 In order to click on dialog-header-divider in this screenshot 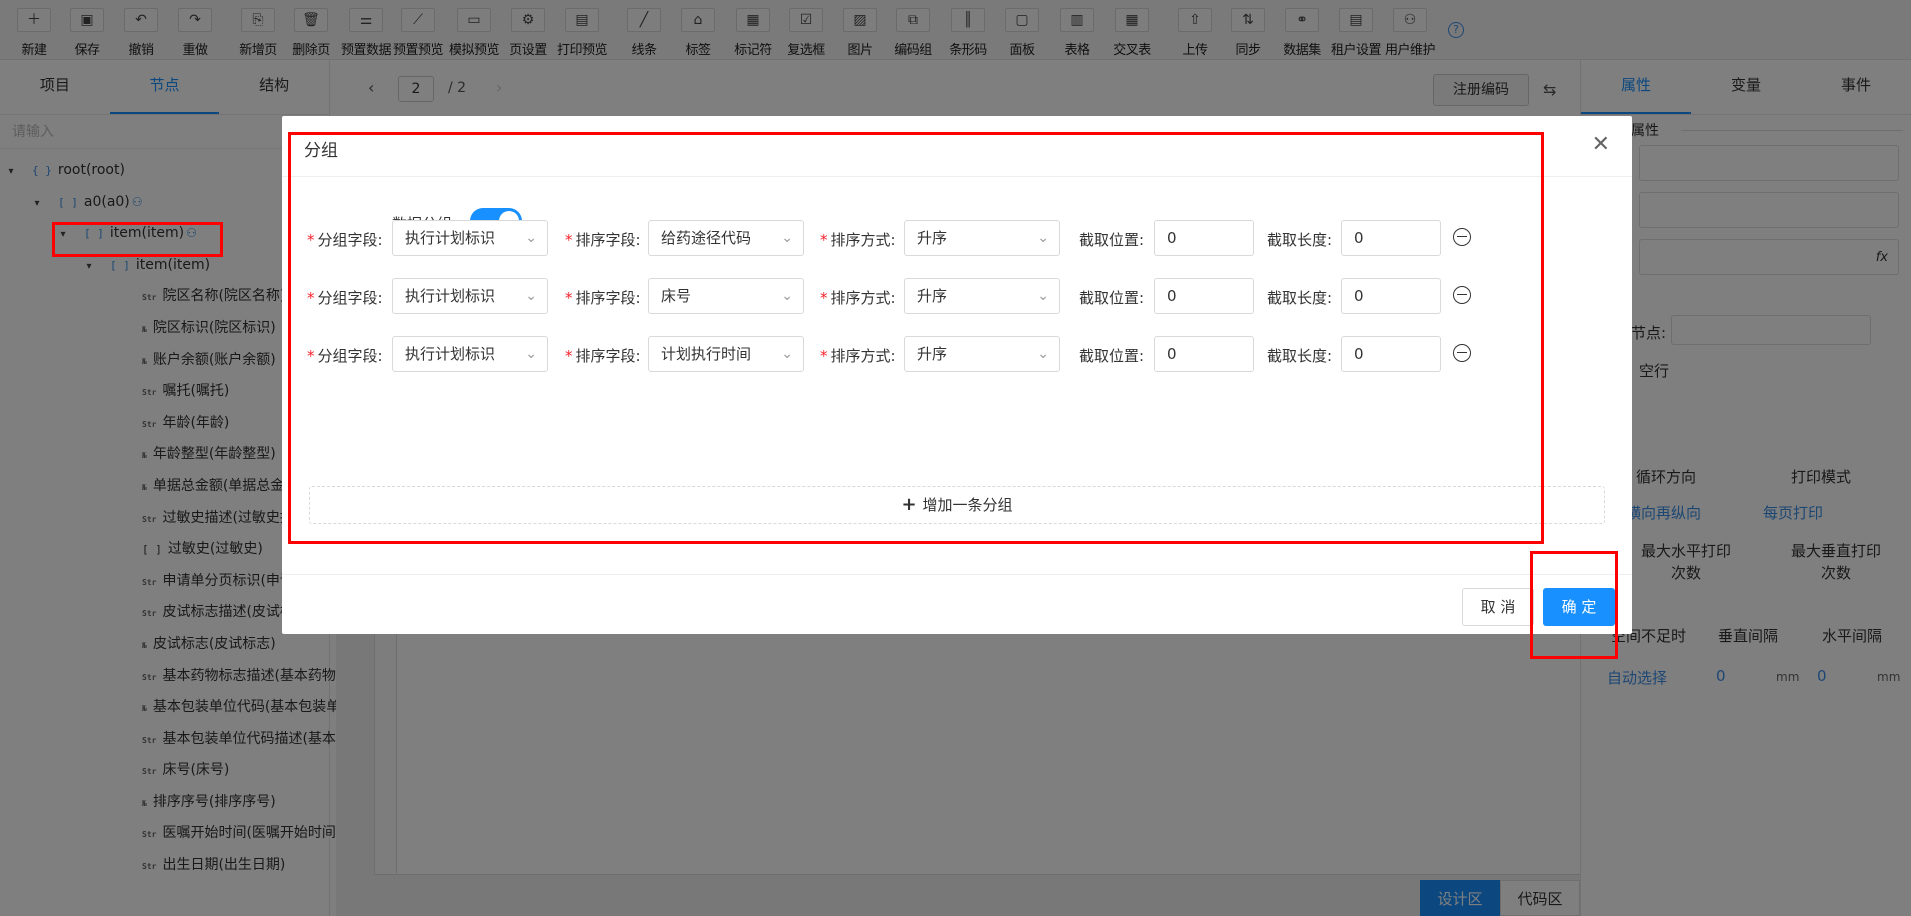, I will do `click(957, 176)`.